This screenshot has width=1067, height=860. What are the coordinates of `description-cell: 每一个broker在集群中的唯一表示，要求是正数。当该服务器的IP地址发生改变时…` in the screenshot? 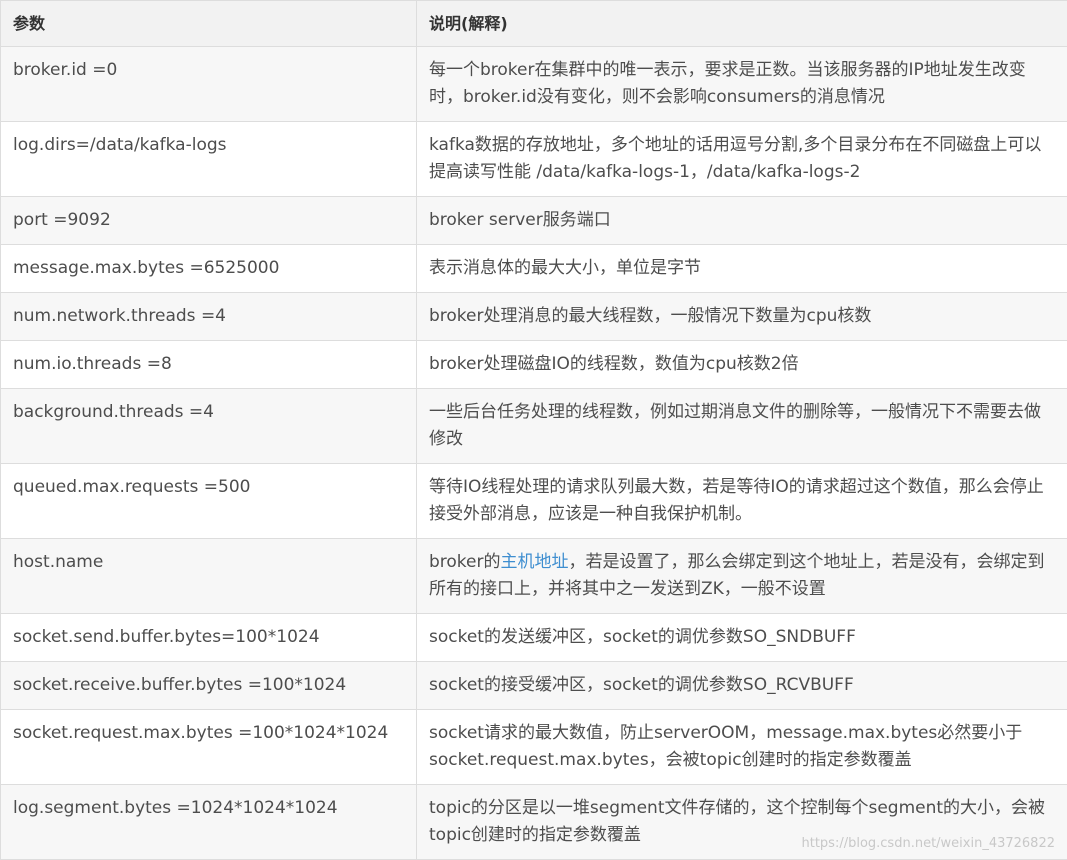 It's located at (741, 84).